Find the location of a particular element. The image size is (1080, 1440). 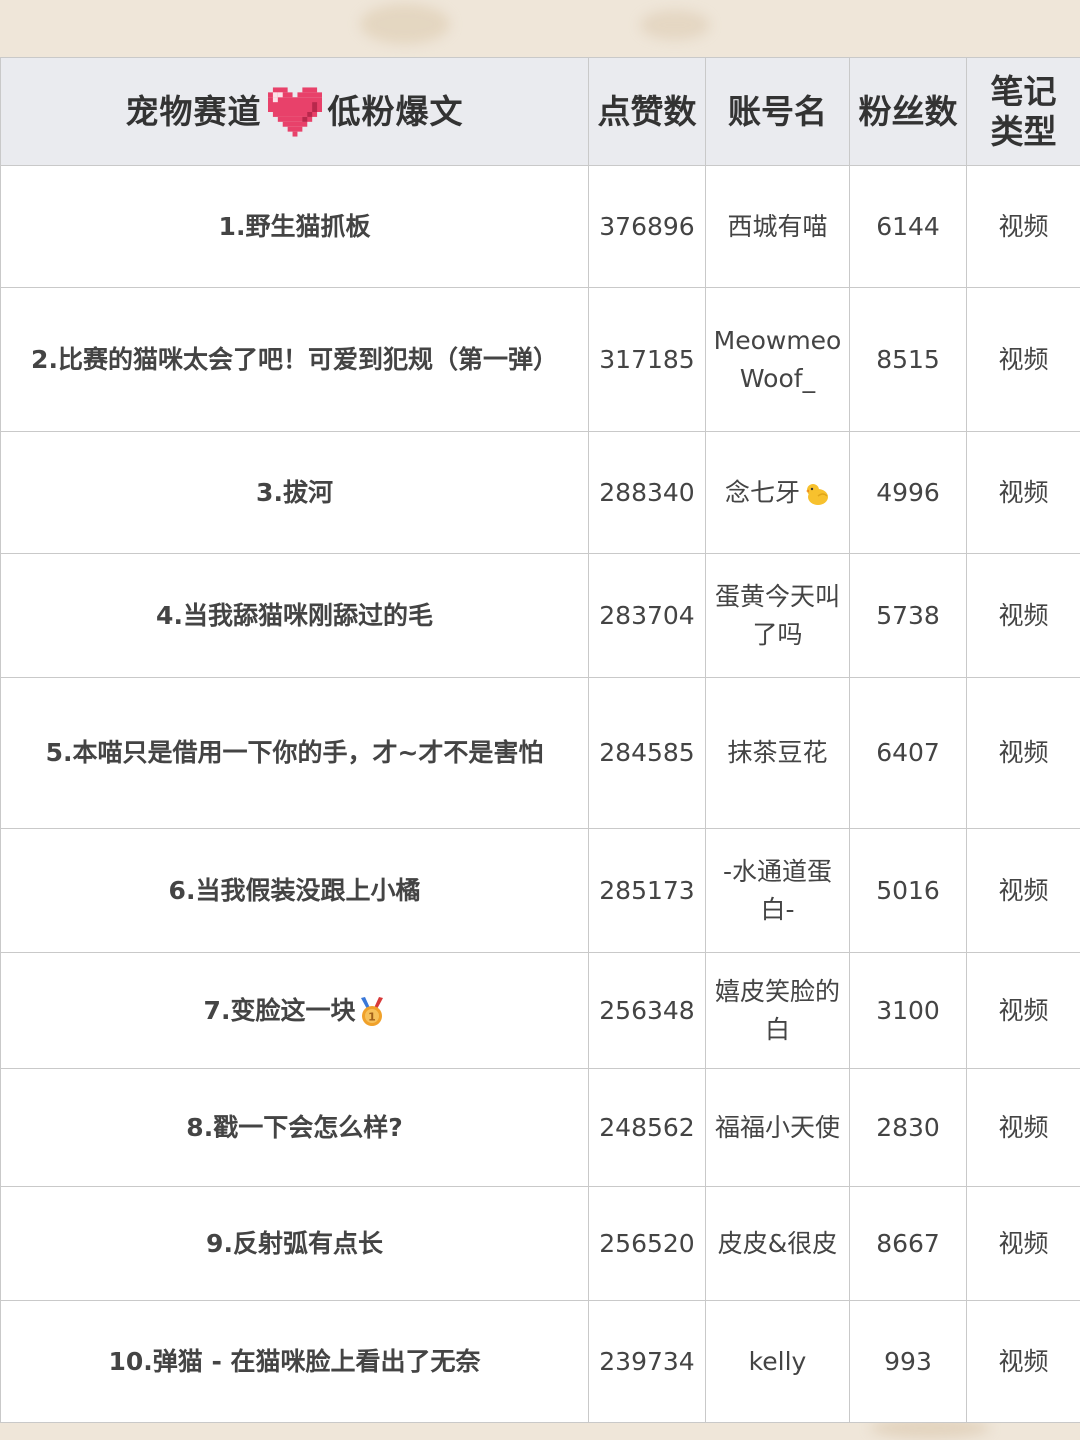

post-title: 3.拔河 is located at coordinates (294, 492).